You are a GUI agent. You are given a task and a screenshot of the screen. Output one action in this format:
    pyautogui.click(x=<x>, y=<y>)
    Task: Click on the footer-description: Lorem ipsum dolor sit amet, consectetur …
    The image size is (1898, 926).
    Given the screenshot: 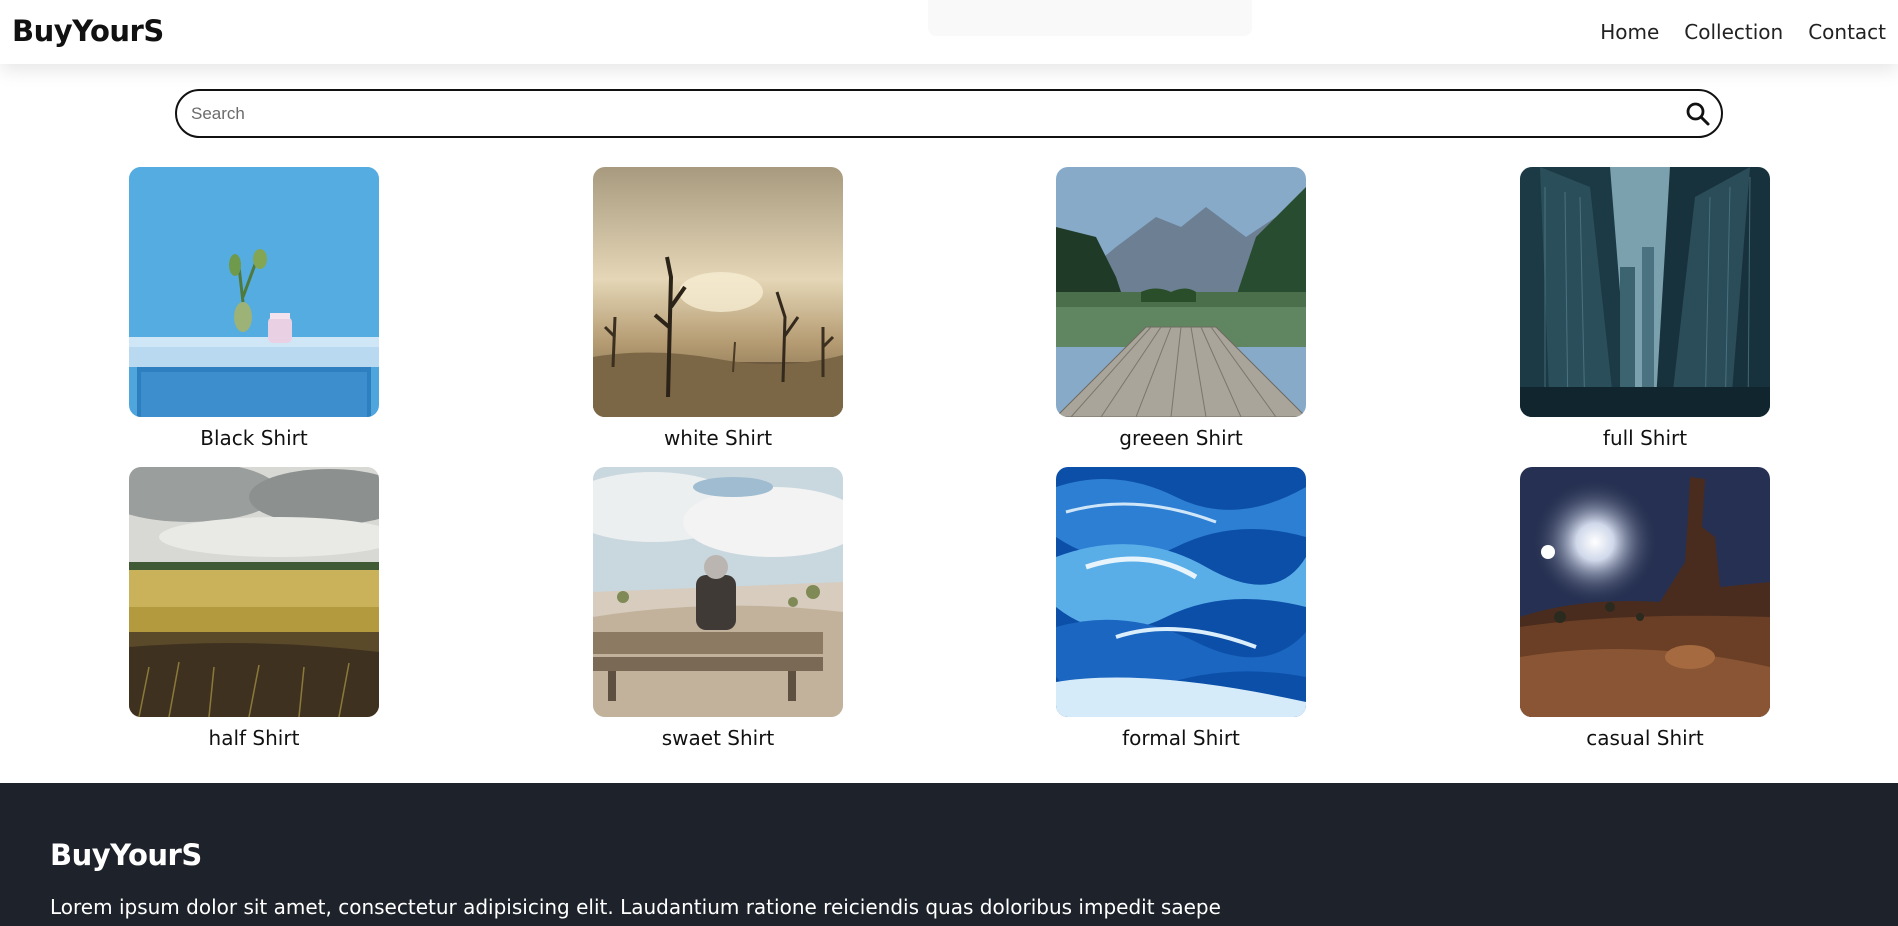 What is the action you would take?
    pyautogui.click(x=635, y=907)
    